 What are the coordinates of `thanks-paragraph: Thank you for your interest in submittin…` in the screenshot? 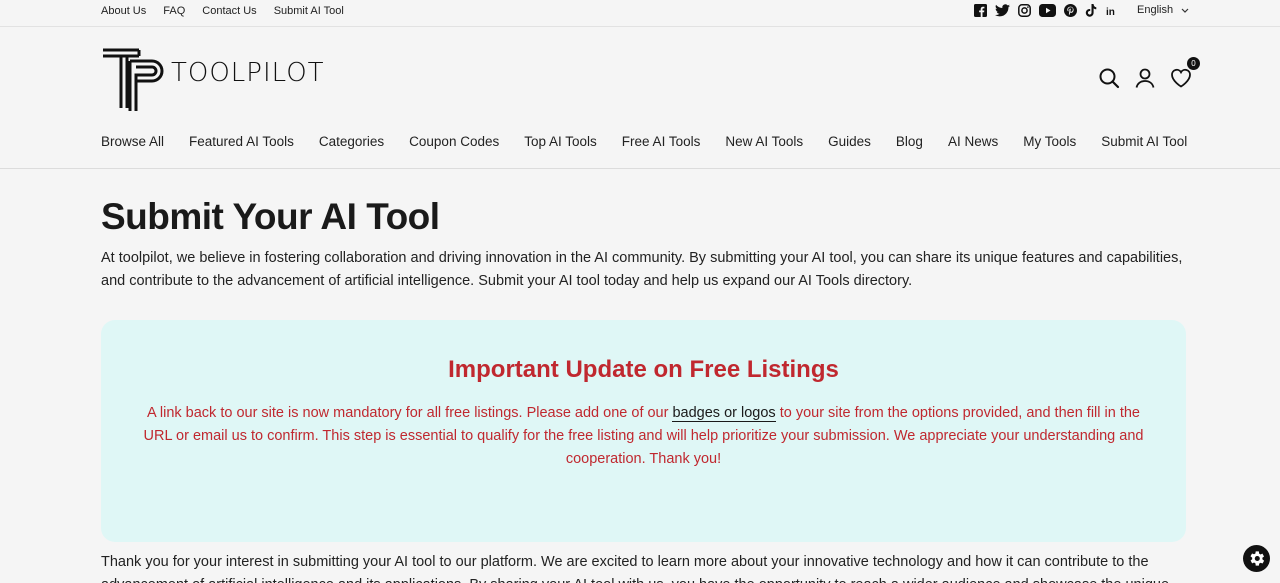 It's located at (635, 568).